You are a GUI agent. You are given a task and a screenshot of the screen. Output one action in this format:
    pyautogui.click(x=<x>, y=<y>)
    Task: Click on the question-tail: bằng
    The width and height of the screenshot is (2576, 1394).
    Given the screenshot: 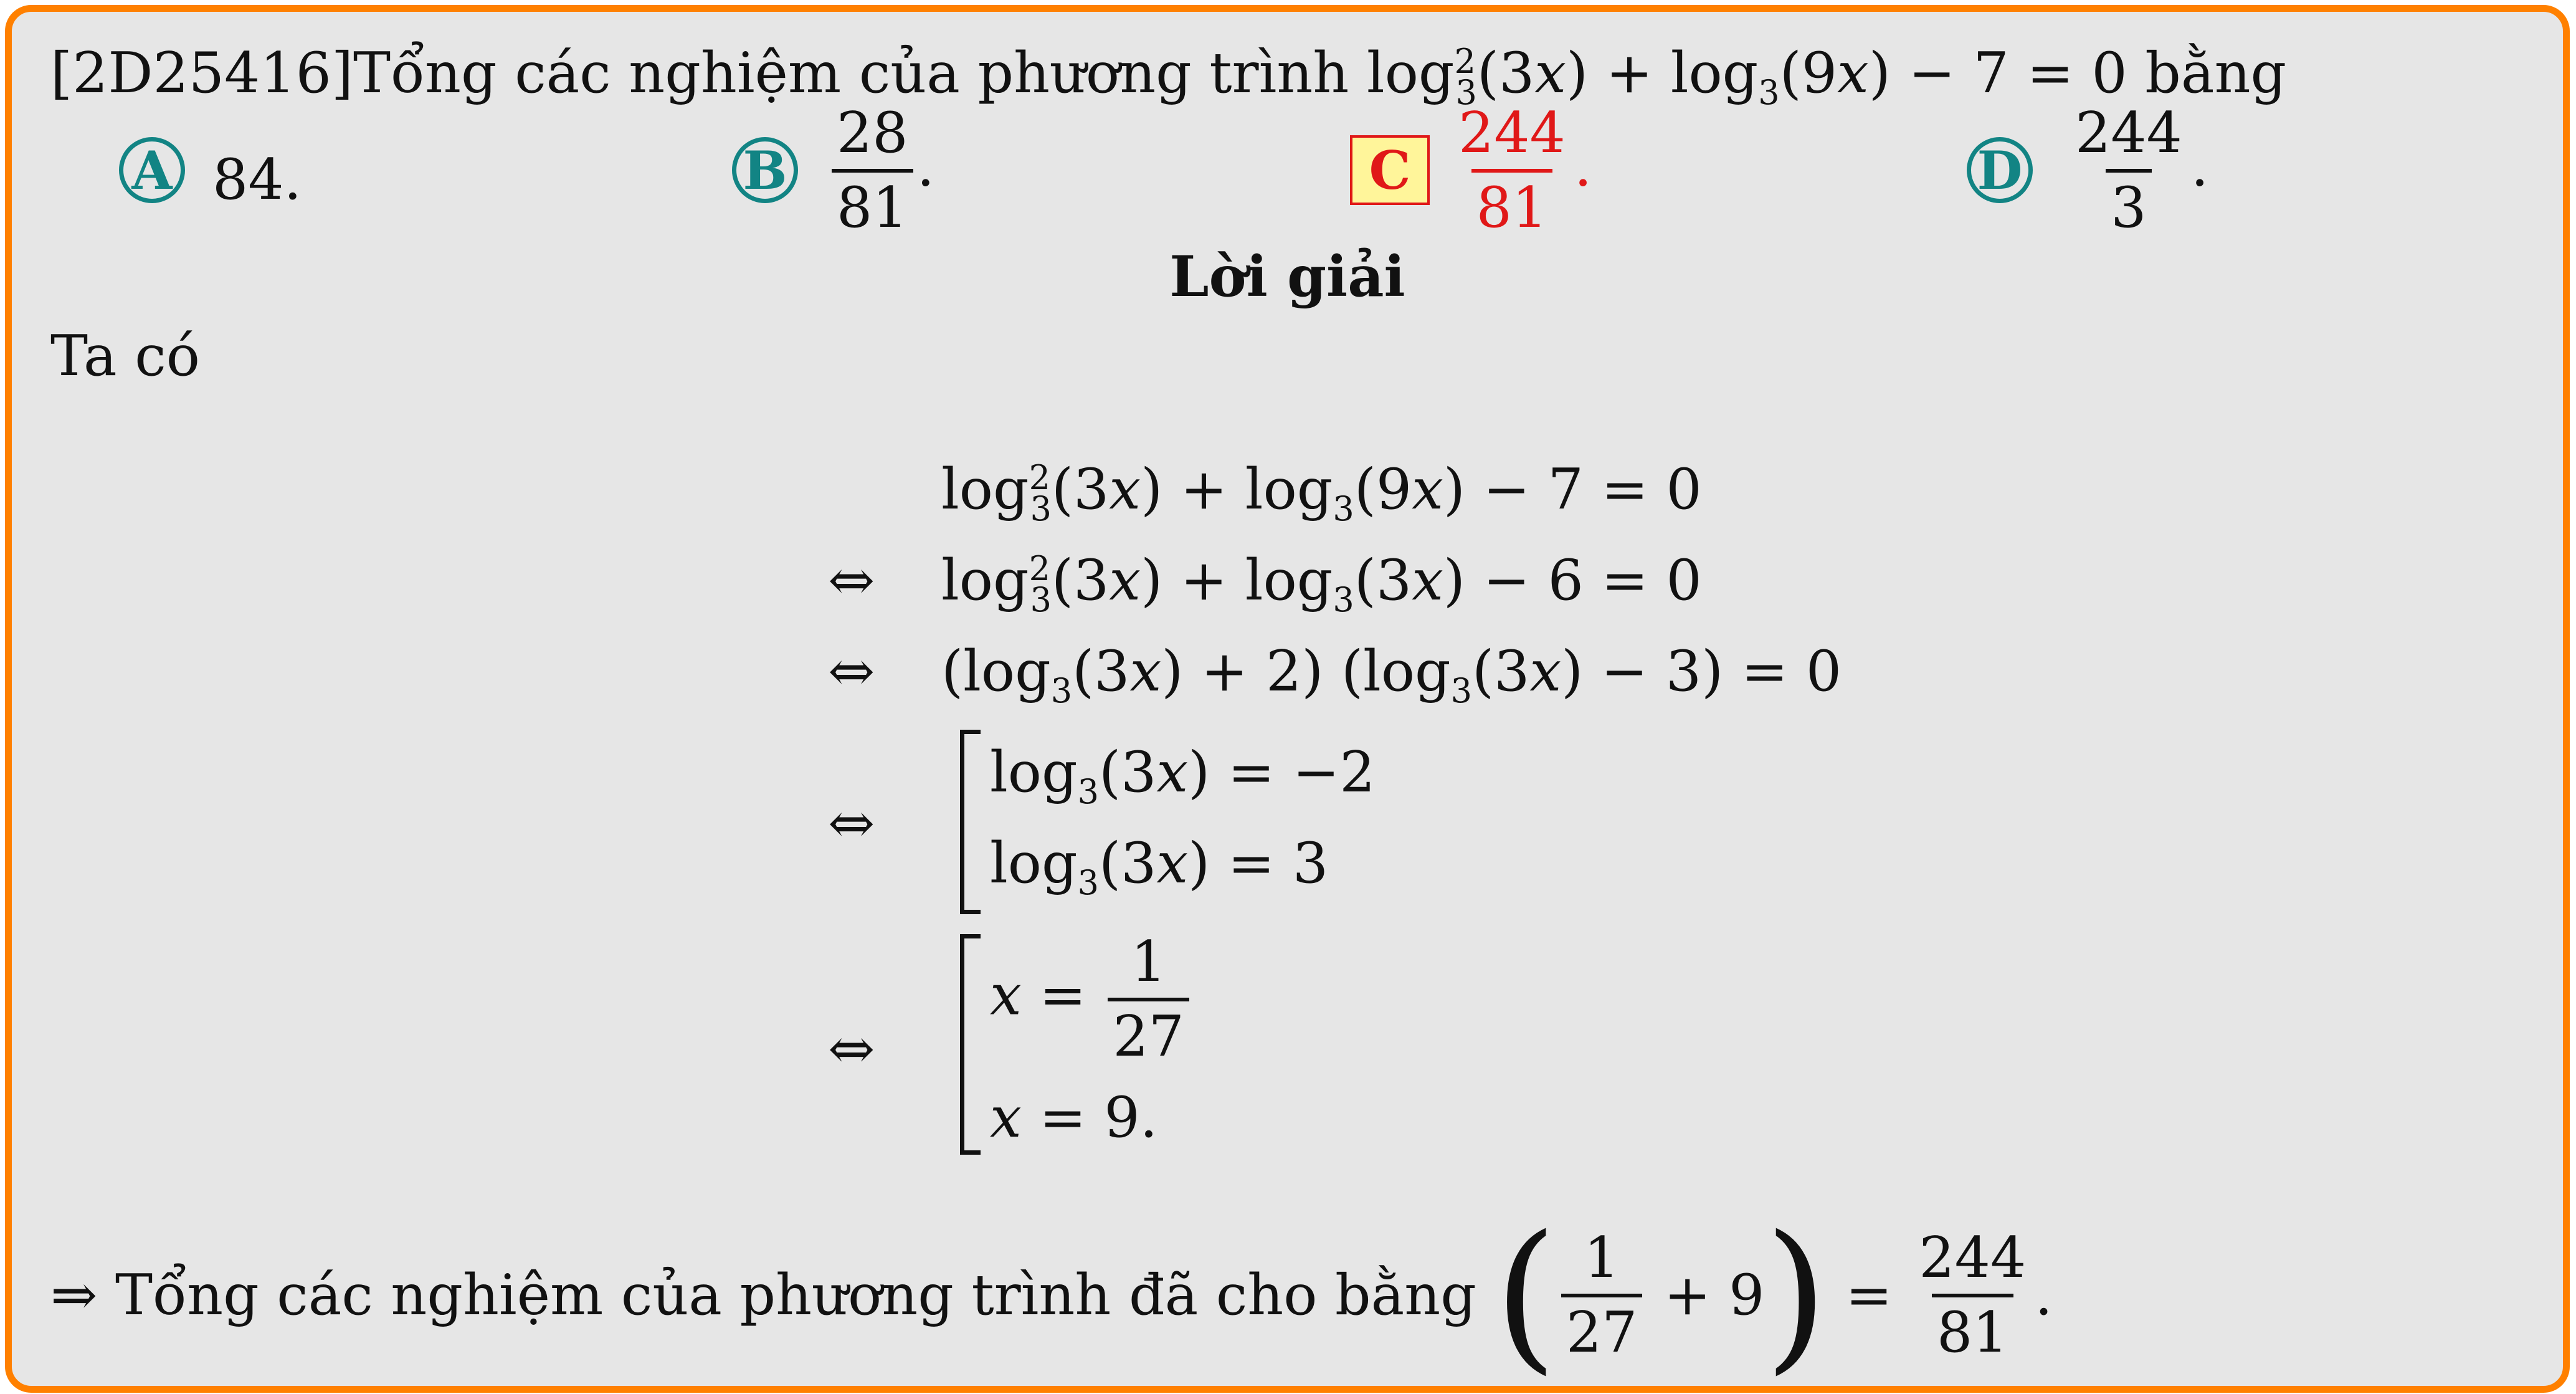 What is the action you would take?
    pyautogui.click(x=2216, y=73)
    